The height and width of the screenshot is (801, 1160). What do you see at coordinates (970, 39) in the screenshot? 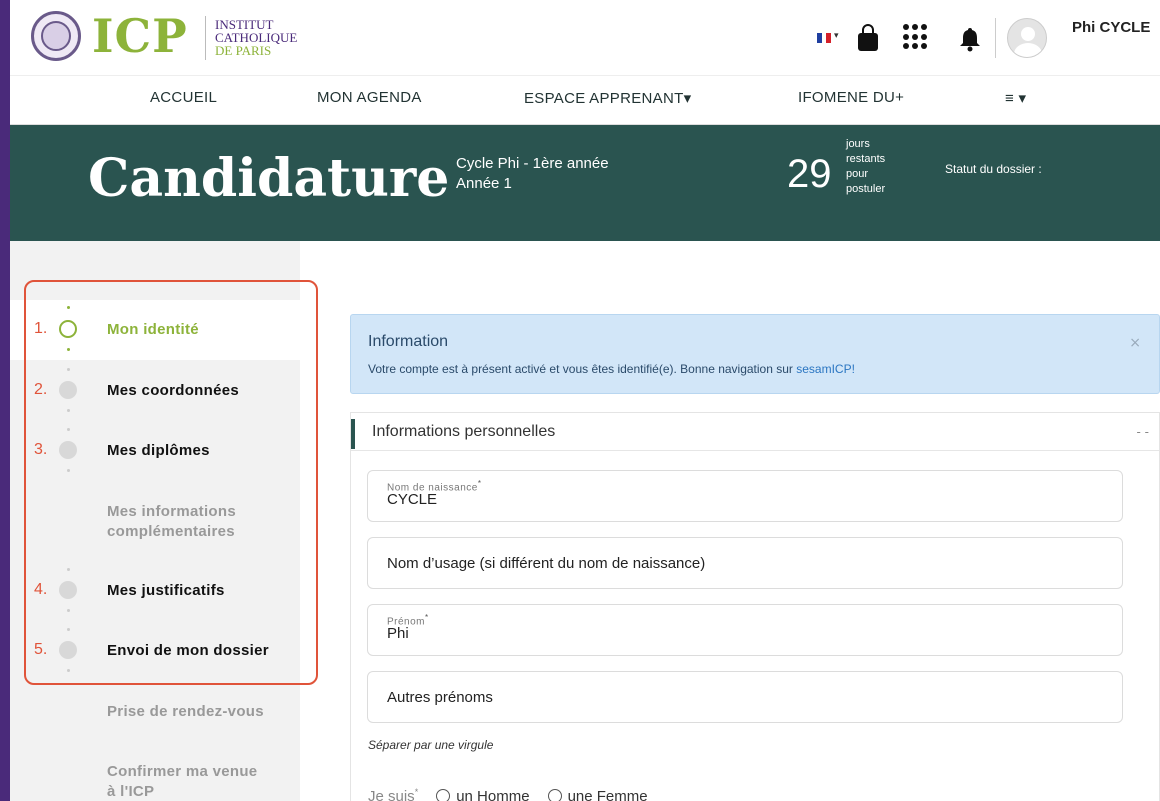
I see `bell-icon` at bounding box center [970, 39].